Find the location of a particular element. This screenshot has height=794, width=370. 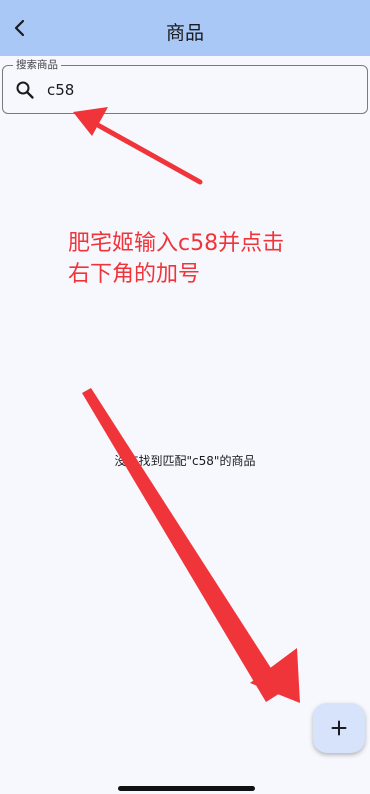

page-title: 商品 is located at coordinates (184, 33).